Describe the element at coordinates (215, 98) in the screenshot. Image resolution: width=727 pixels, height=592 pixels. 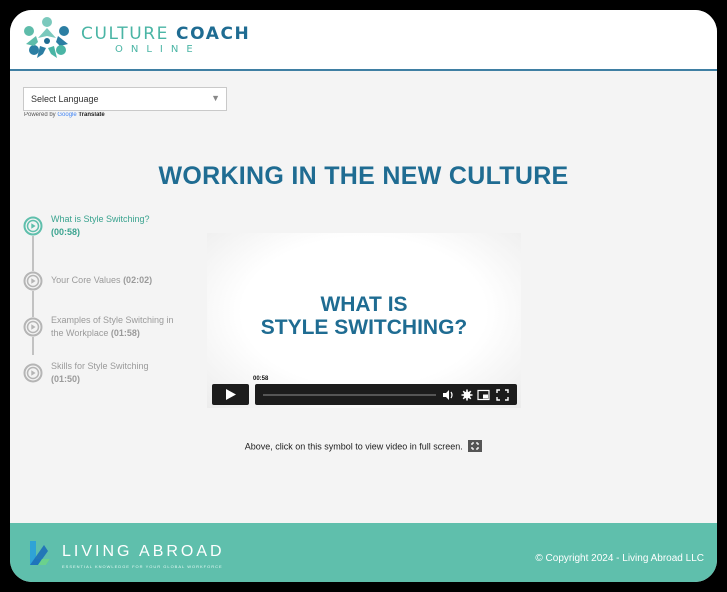
I see `chevron-down-icon: ▼` at that location.